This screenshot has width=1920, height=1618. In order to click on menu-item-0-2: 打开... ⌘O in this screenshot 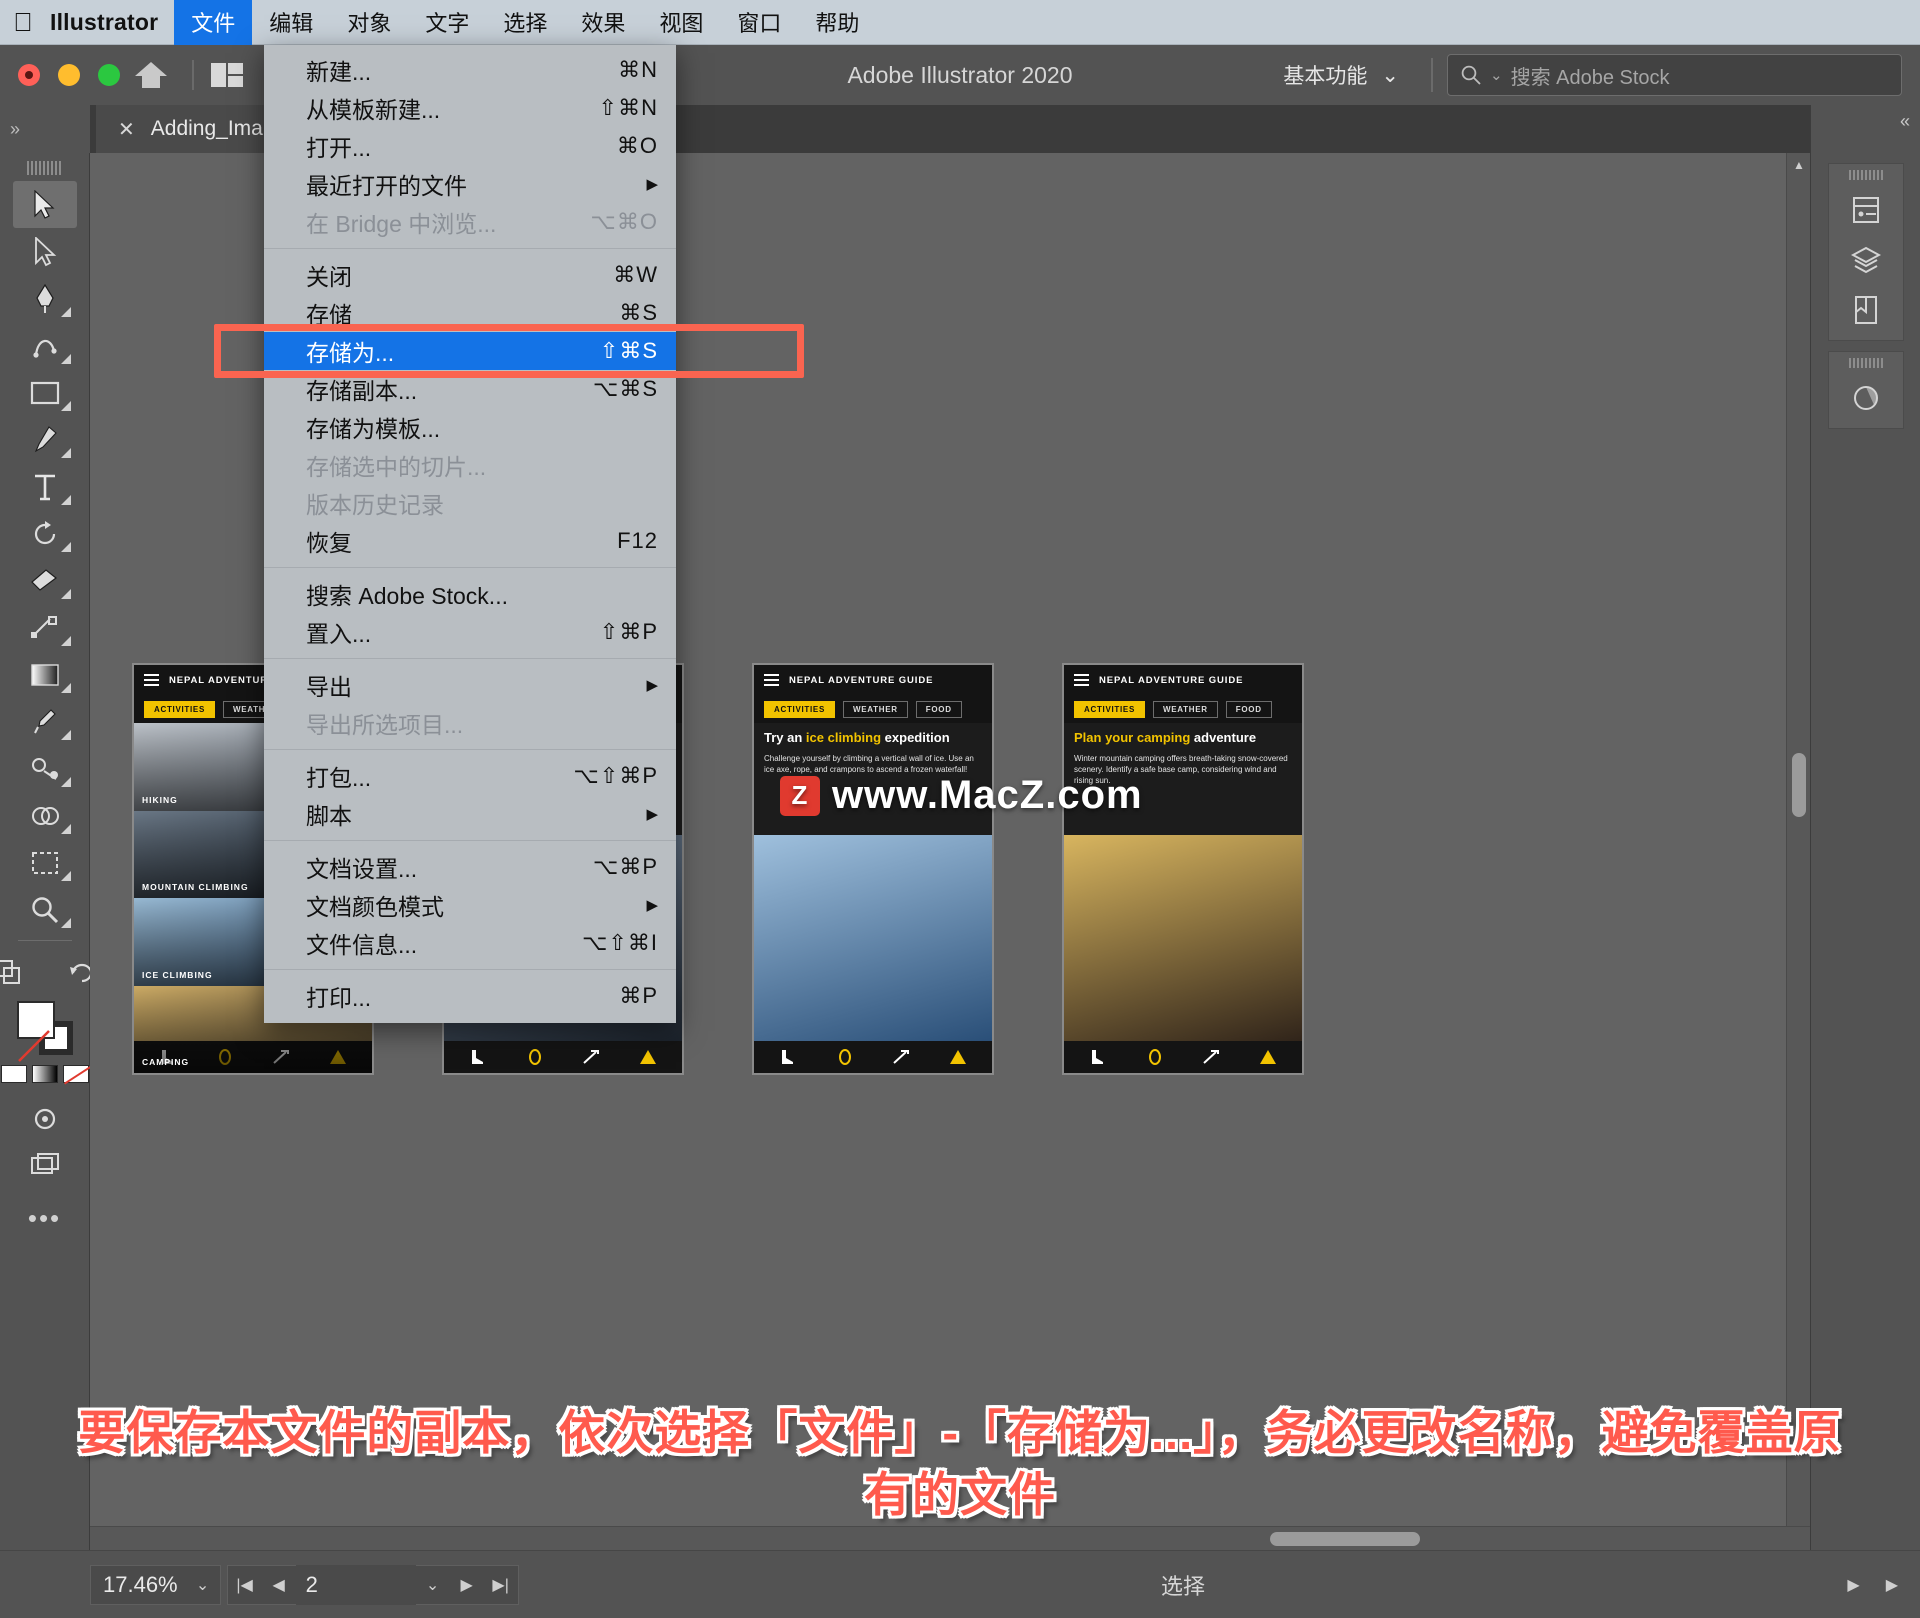, I will do `click(470, 146)`.